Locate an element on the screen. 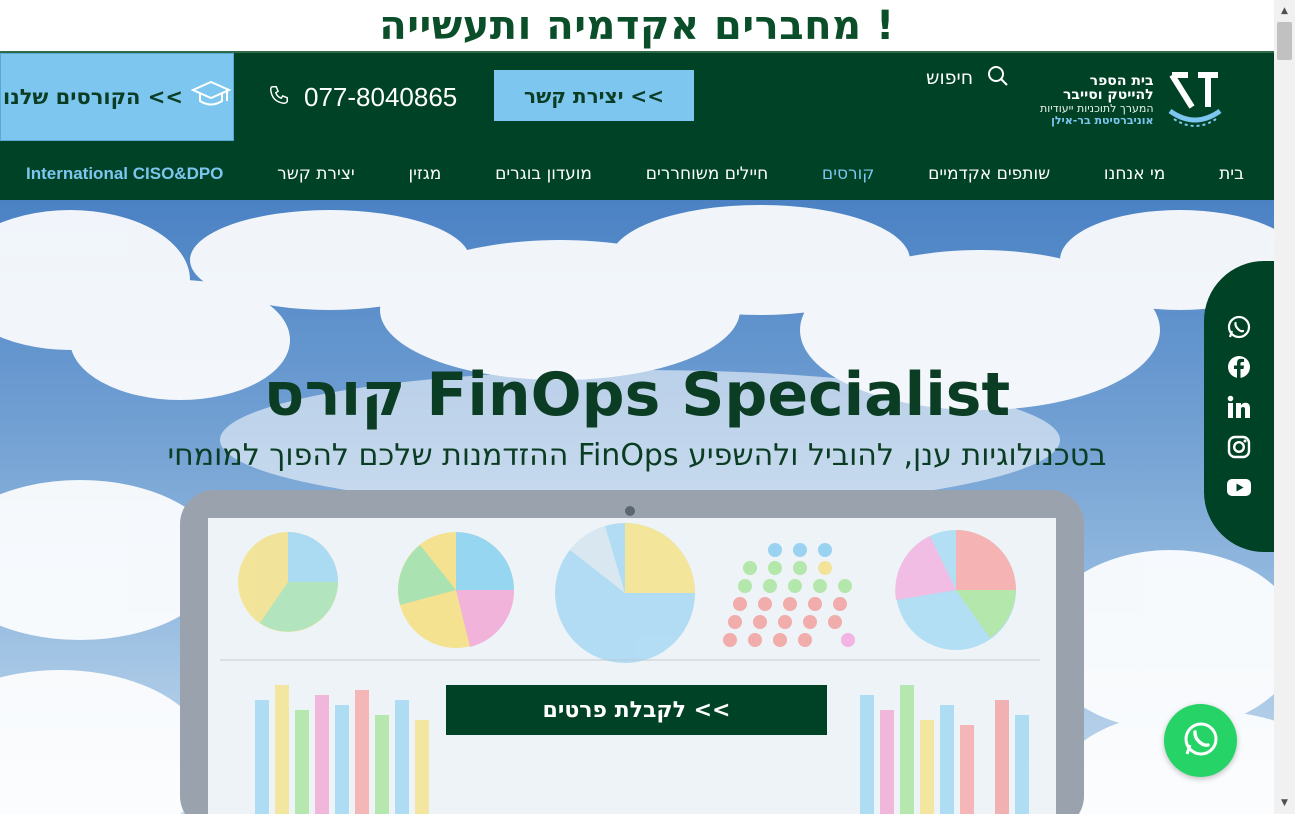 Image resolution: width=1295 pixels, height=814 pixels. logo-mark-icon is located at coordinates (1195, 100).